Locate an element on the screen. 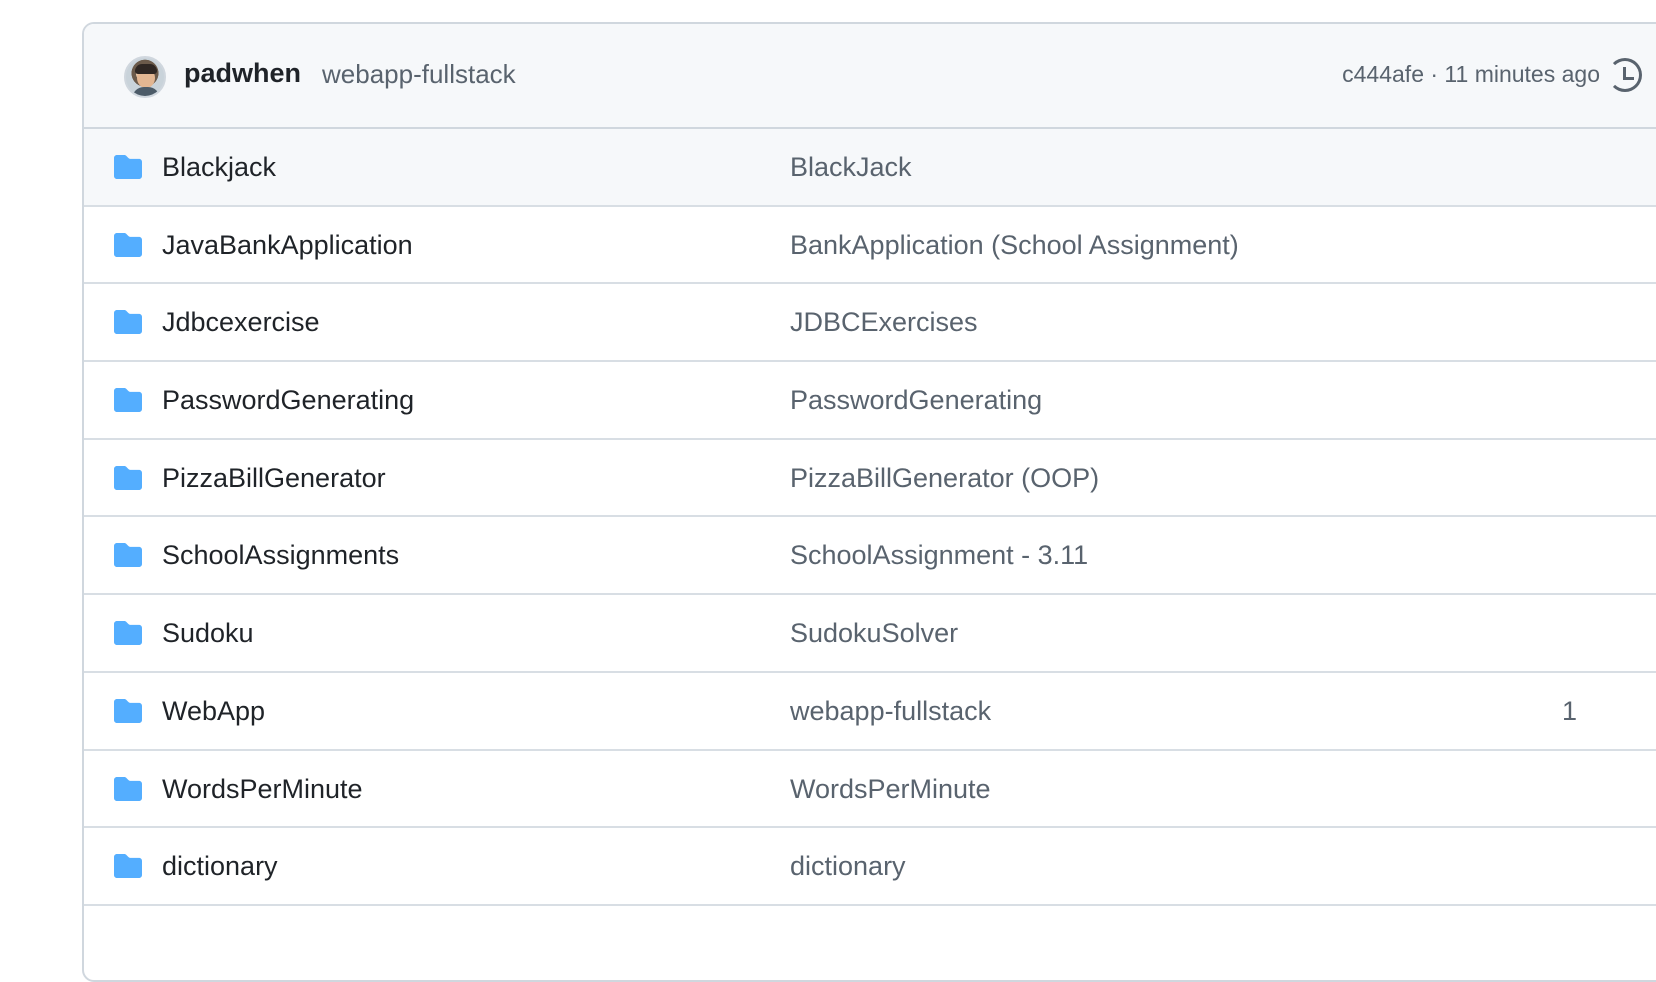 The image size is (1656, 982). file-row: dictionary dictionary is located at coordinates (870, 867).